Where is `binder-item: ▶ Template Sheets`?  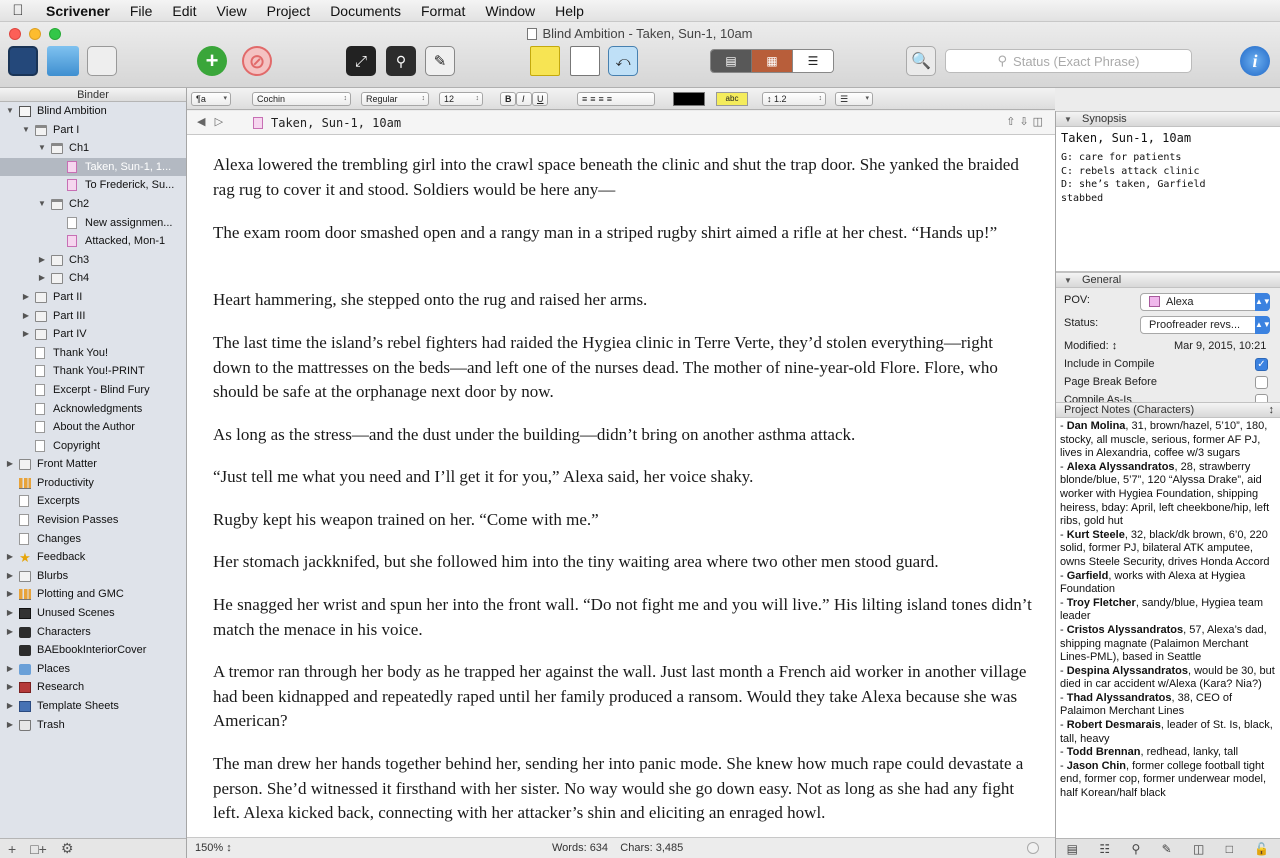 binder-item: ▶ Template Sheets is located at coordinates (93, 706).